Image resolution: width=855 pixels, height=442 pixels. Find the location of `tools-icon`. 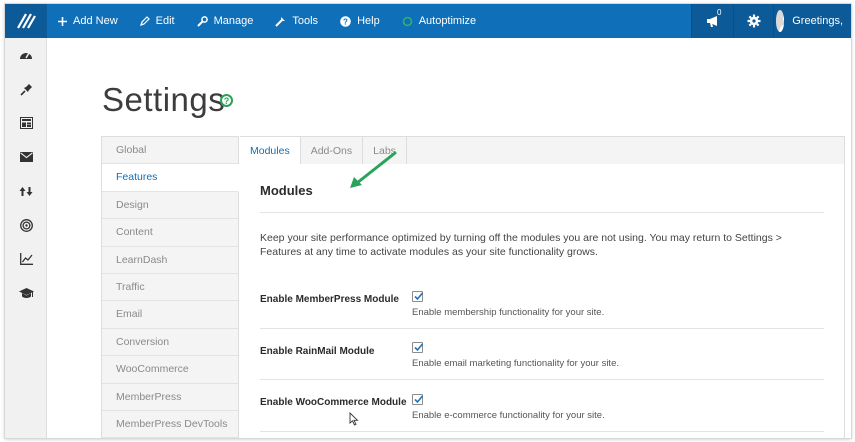

tools-icon is located at coordinates (280, 21).